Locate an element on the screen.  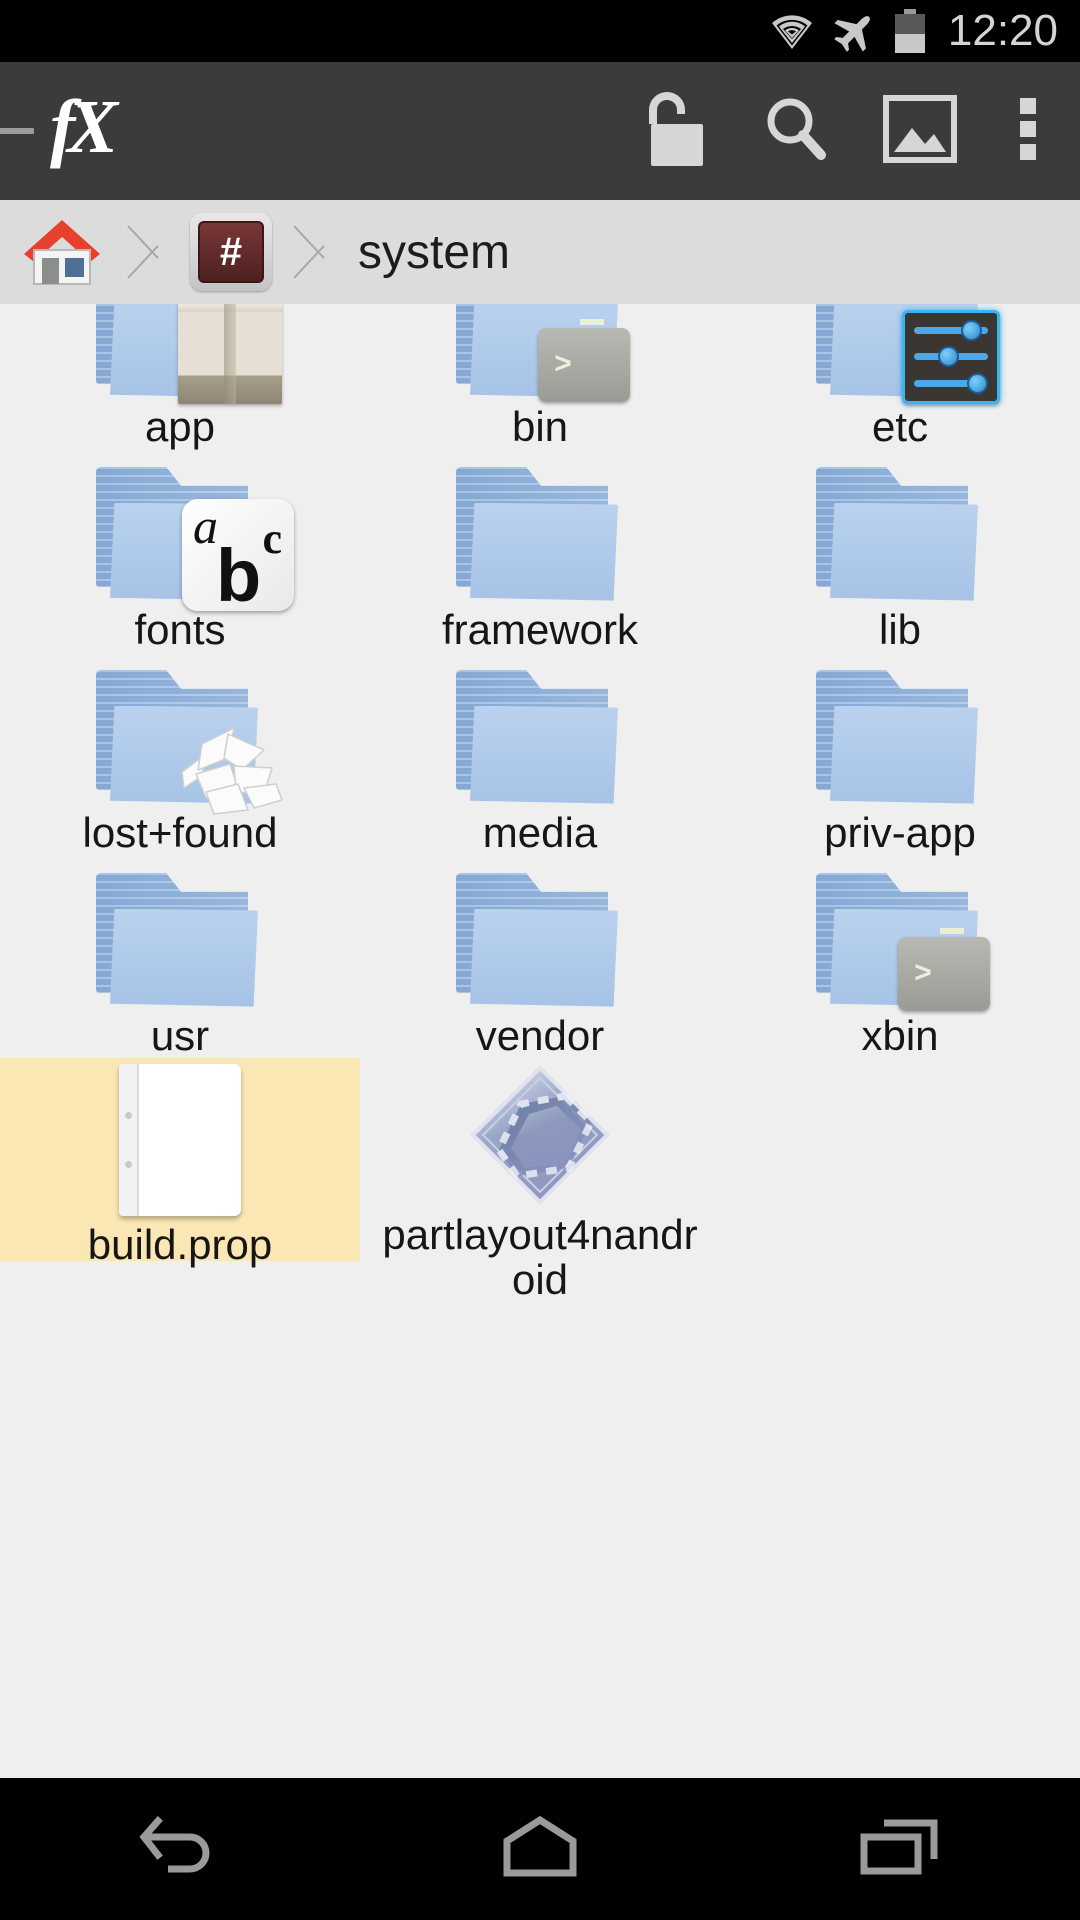
item-label: partlayout4nandroid is located at coordinates (540, 1257).